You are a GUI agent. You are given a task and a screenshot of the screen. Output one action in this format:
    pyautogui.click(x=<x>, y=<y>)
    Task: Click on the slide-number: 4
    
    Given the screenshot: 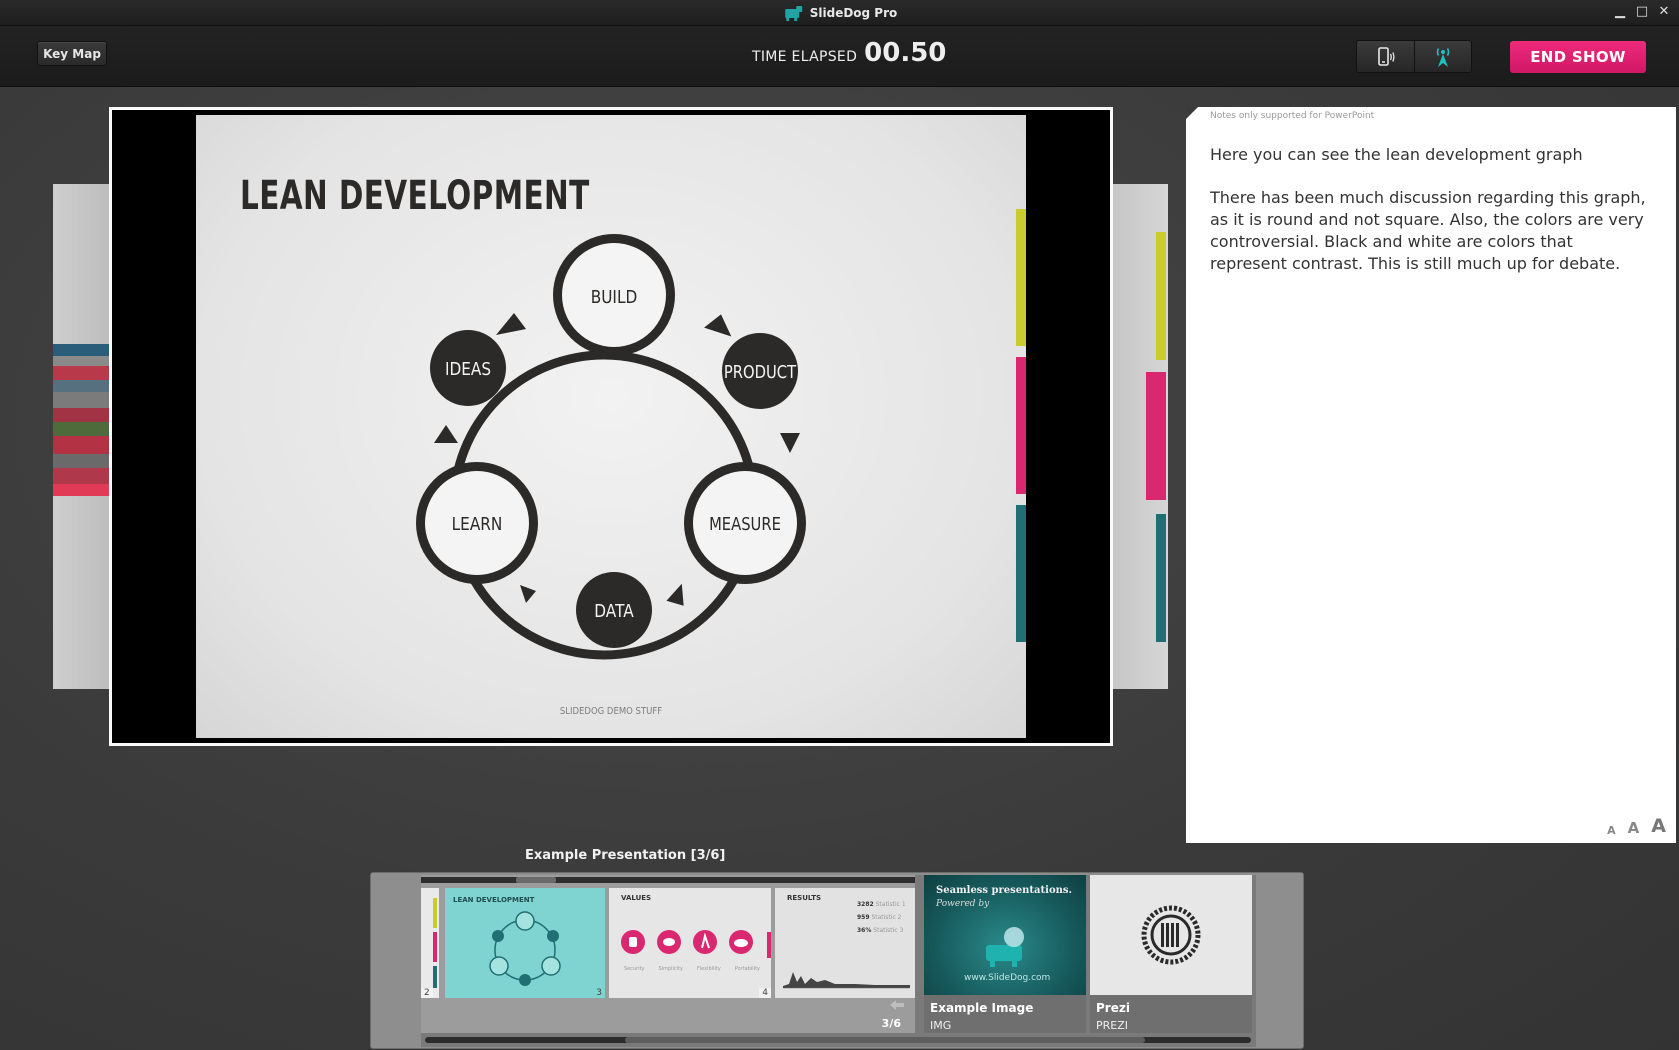 What is the action you would take?
    pyautogui.click(x=765, y=993)
    